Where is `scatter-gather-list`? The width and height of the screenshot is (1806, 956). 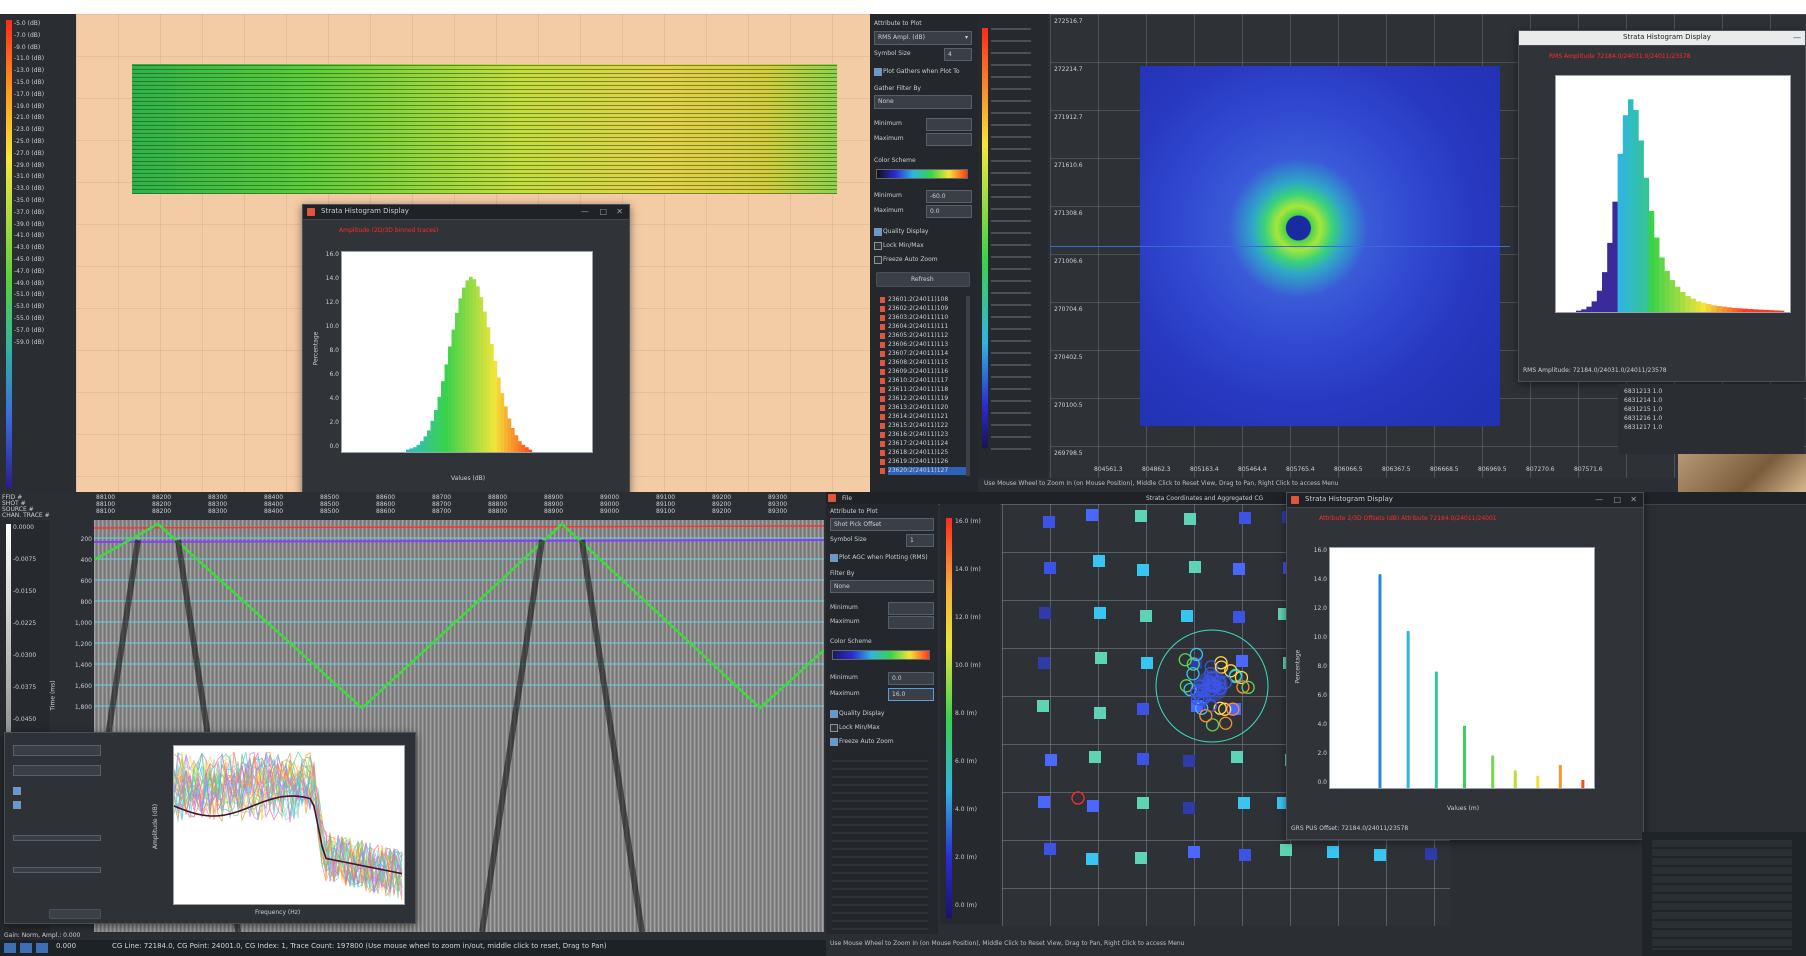
scatter-gather-list is located at coordinates (880, 842).